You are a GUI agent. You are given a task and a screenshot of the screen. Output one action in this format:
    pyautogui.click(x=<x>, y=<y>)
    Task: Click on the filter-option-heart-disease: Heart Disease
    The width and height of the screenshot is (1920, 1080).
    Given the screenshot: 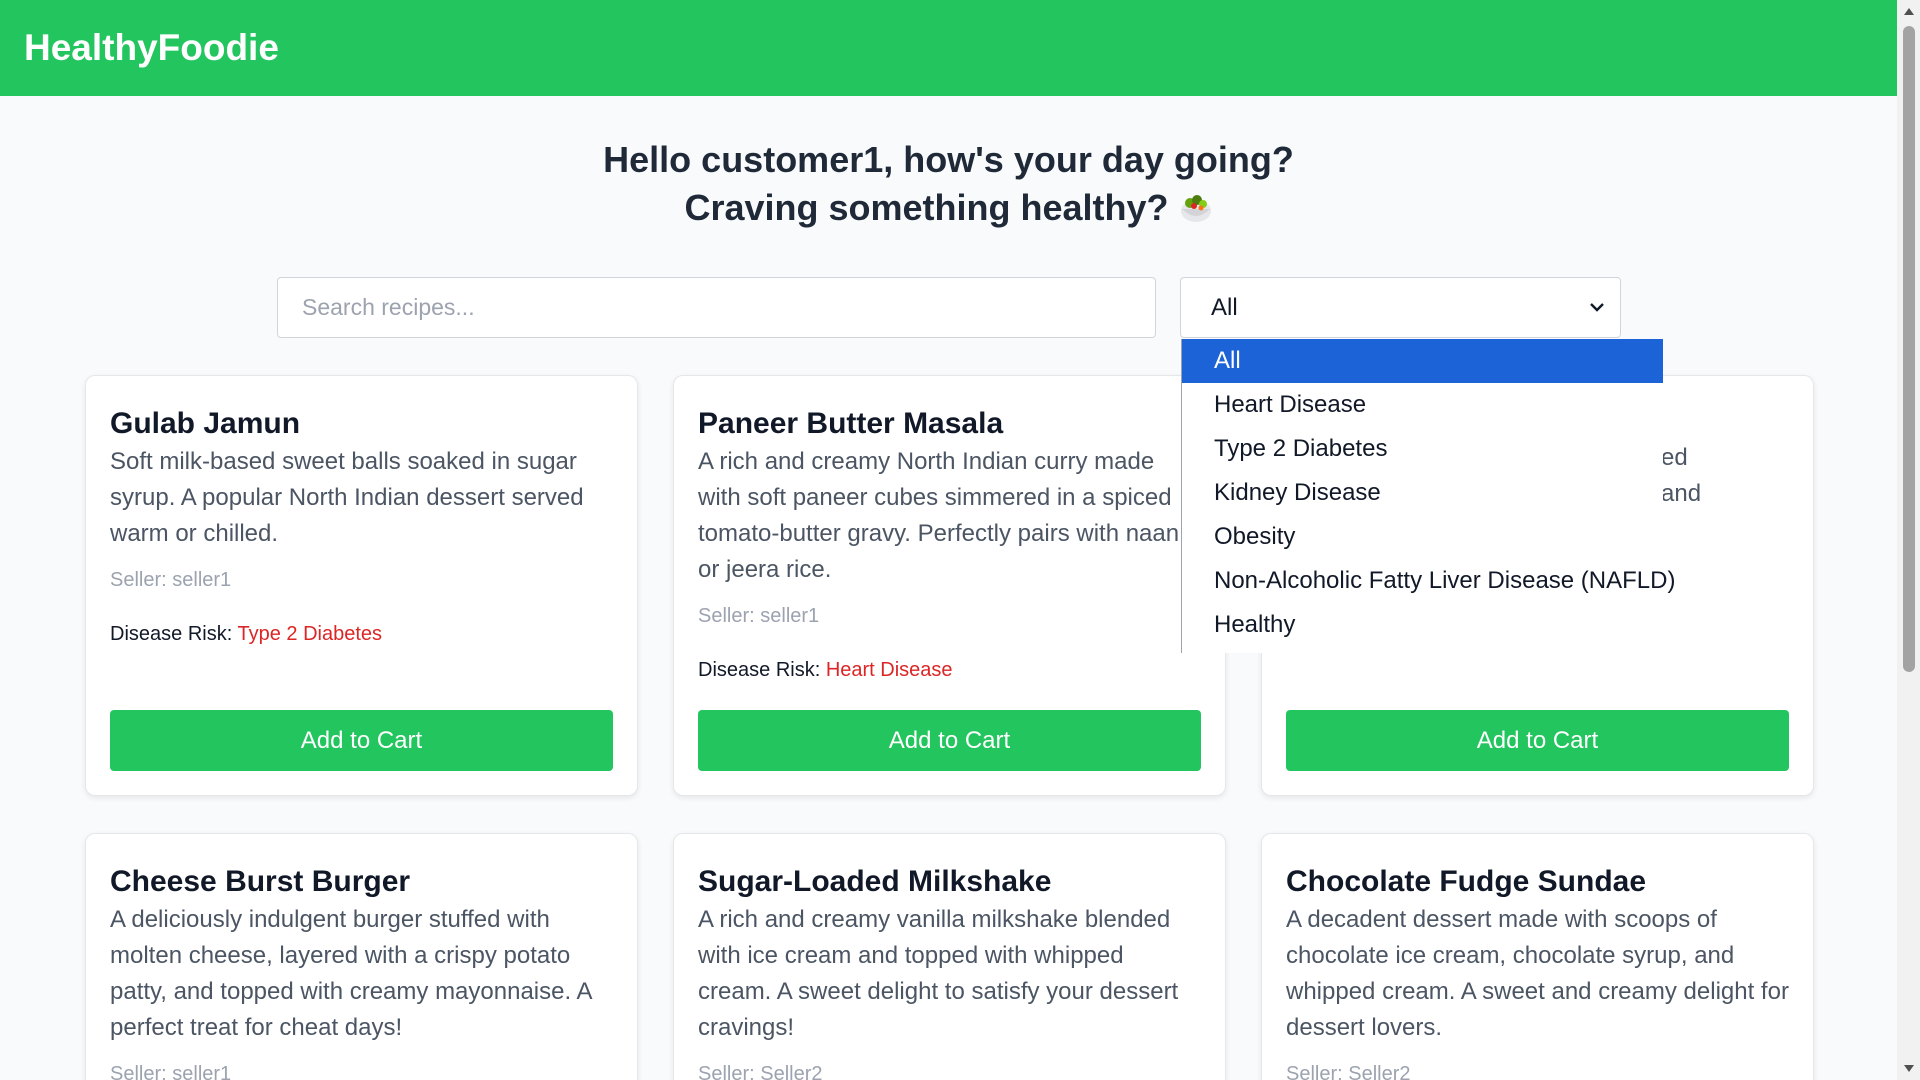 What is the action you would take?
    pyautogui.click(x=1422, y=405)
    